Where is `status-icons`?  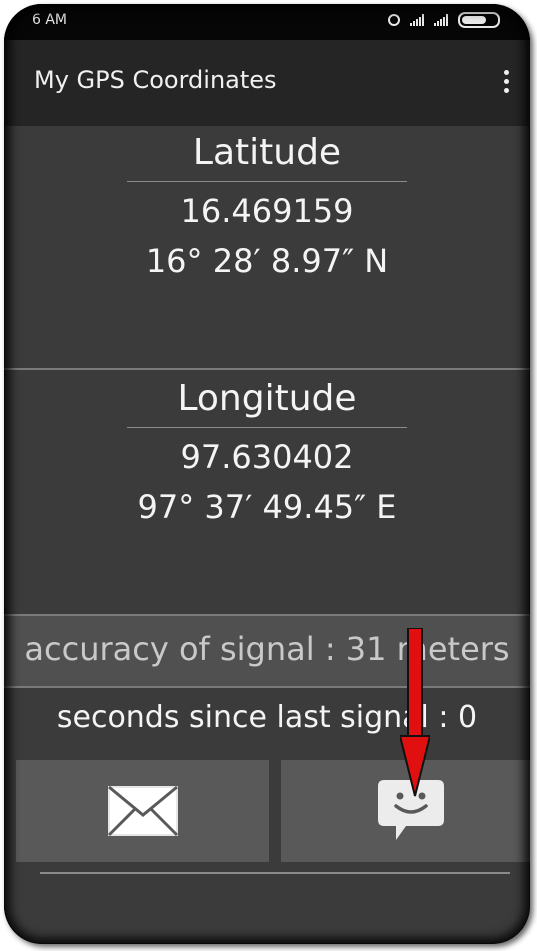 status-icons is located at coordinates (444, 20).